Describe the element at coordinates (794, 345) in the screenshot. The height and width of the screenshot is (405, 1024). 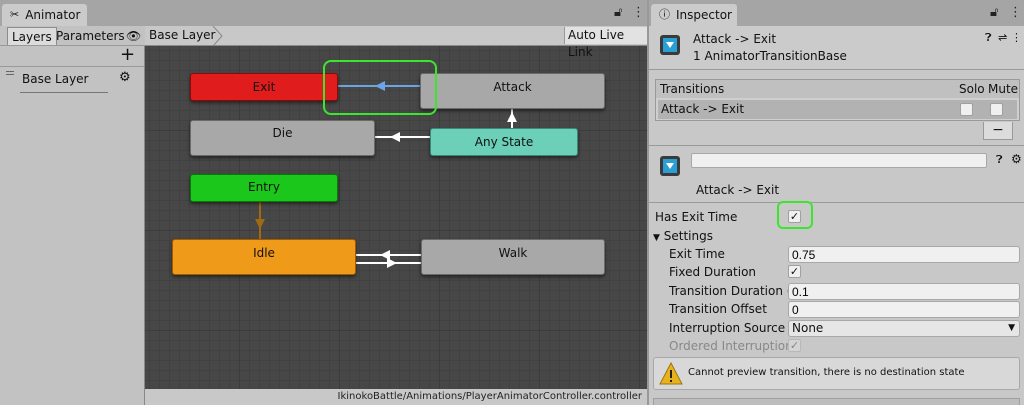
I see `ordered-interruption-checkbox: ✓` at that location.